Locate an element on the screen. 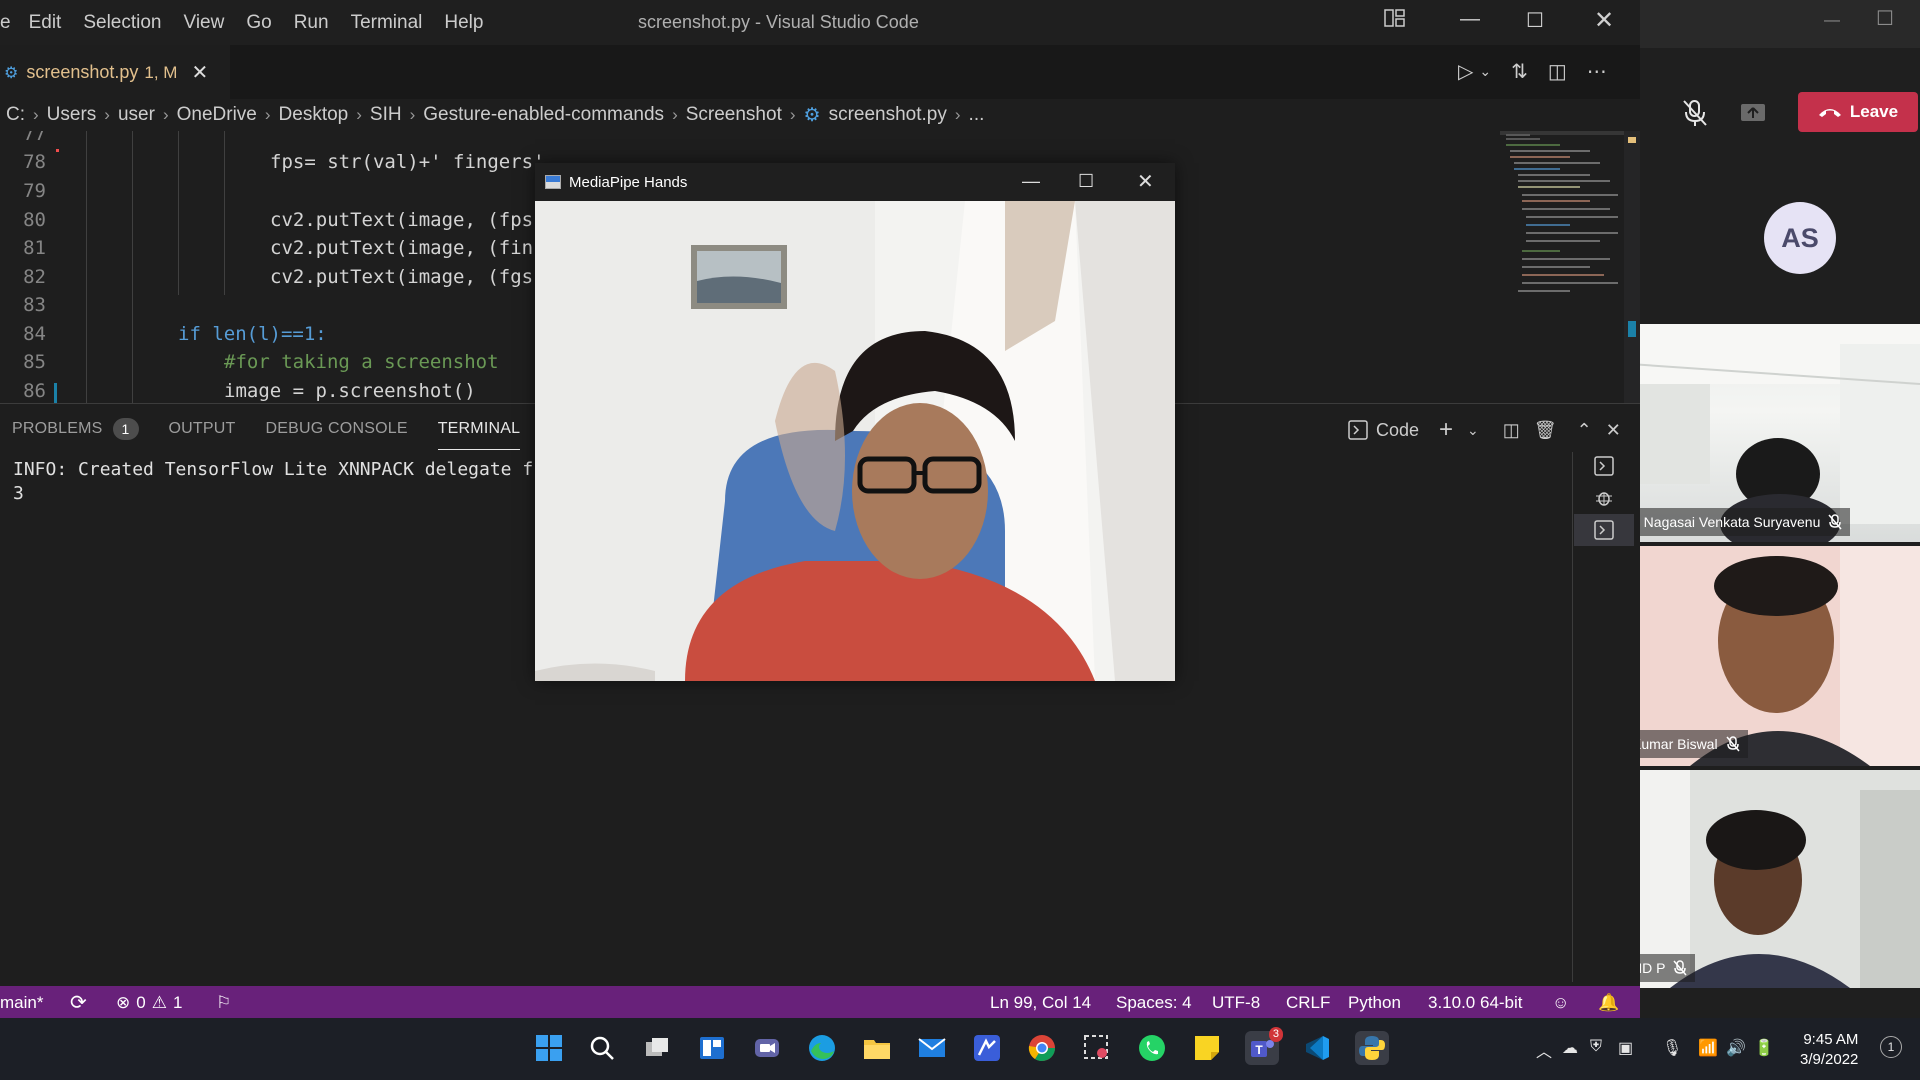  maximize-panel-icon: ⌃ is located at coordinates (1584, 430).